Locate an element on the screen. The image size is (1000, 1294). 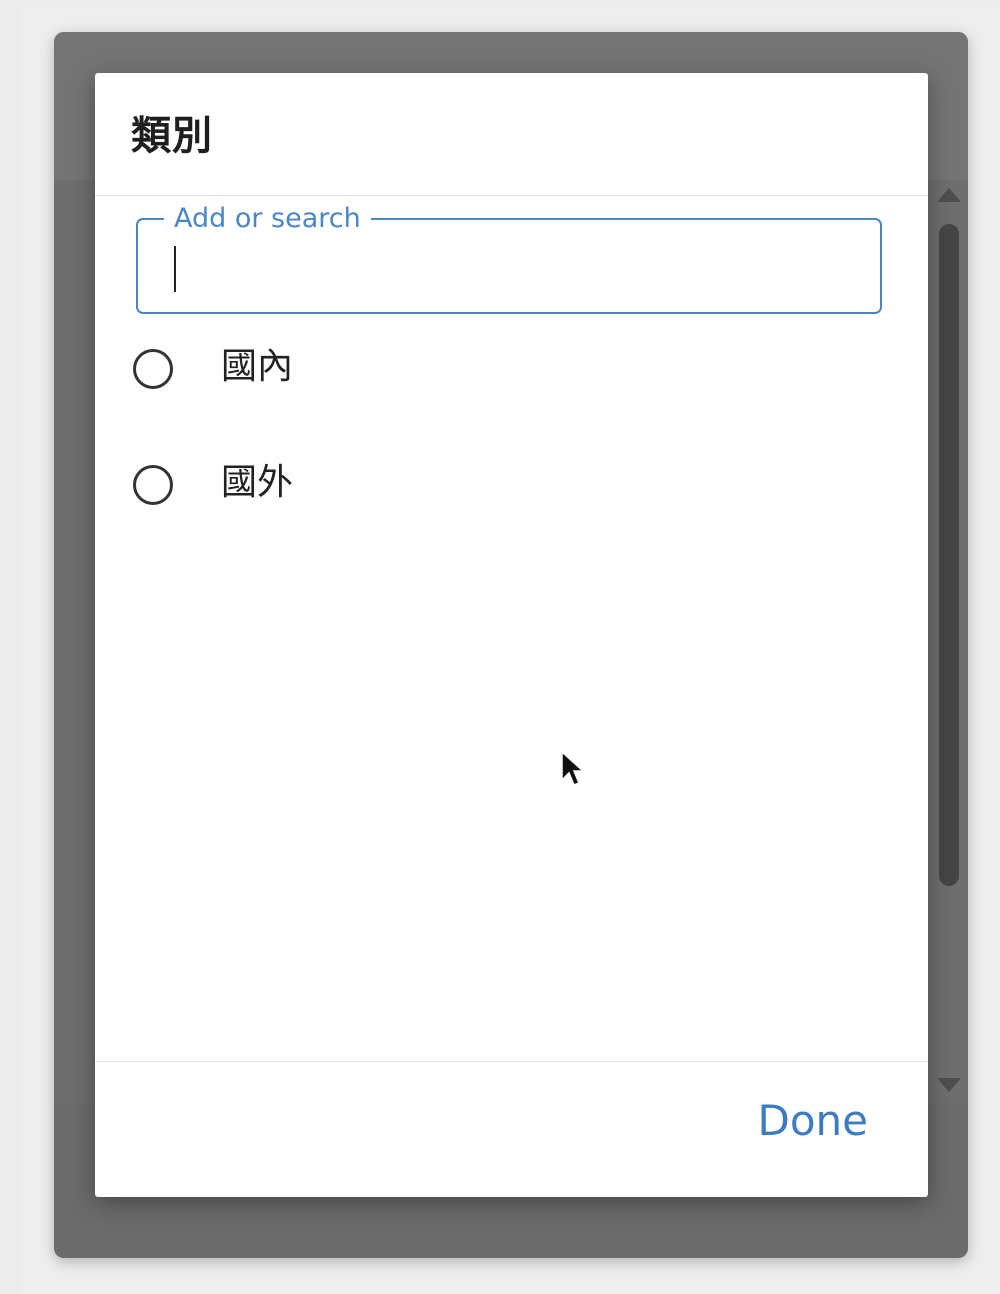
done-button: Done is located at coordinates (813, 1120).